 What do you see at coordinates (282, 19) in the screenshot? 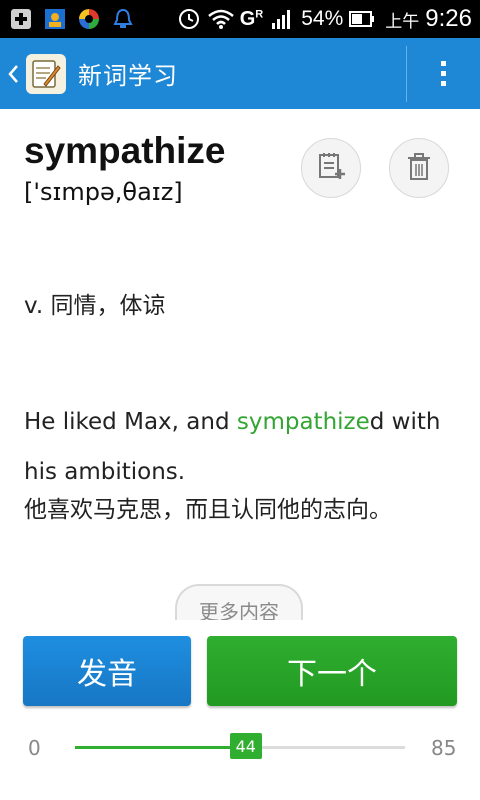
I see `signal-icon` at bounding box center [282, 19].